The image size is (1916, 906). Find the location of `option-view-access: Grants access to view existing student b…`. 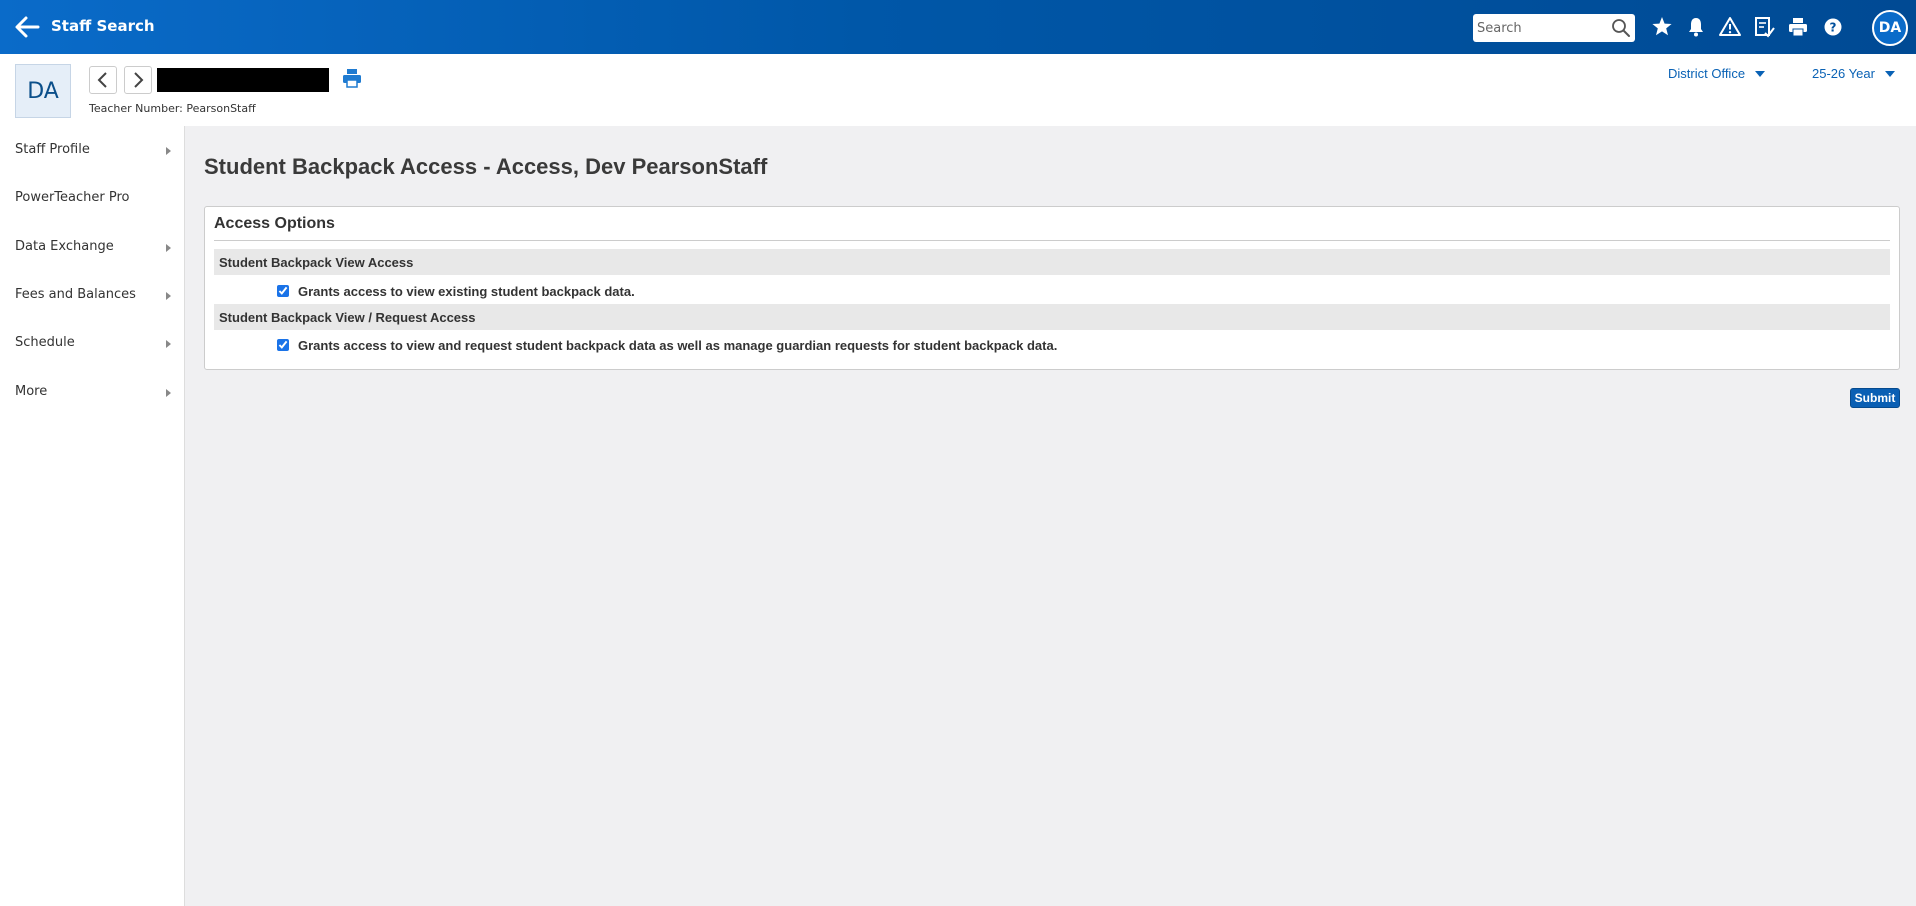

option-view-access: Grants access to view existing student b… is located at coordinates (456, 291).